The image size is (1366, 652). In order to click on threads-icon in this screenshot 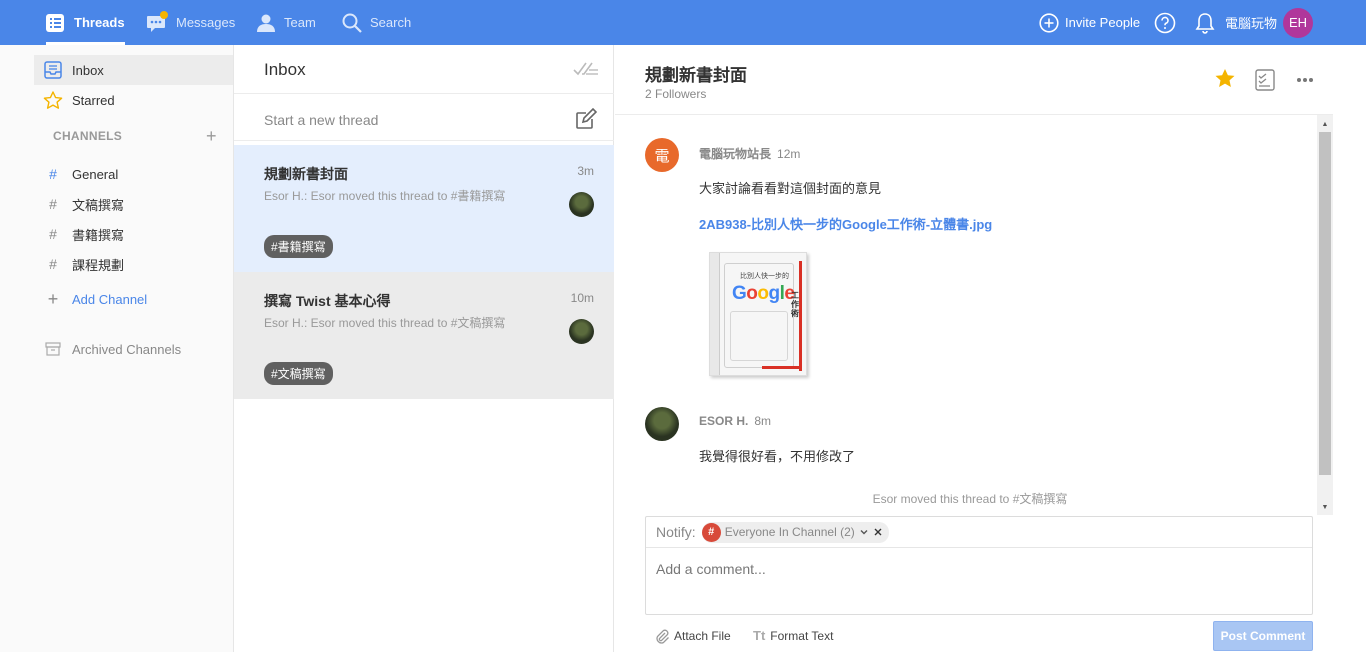, I will do `click(55, 22)`.